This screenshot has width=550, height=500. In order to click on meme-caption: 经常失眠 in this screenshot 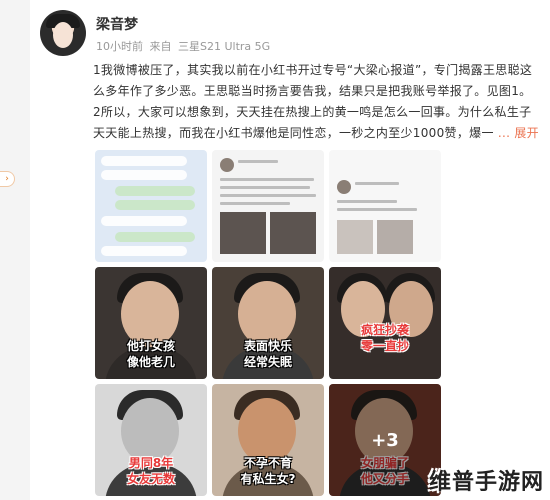, I will do `click(267, 362)`.